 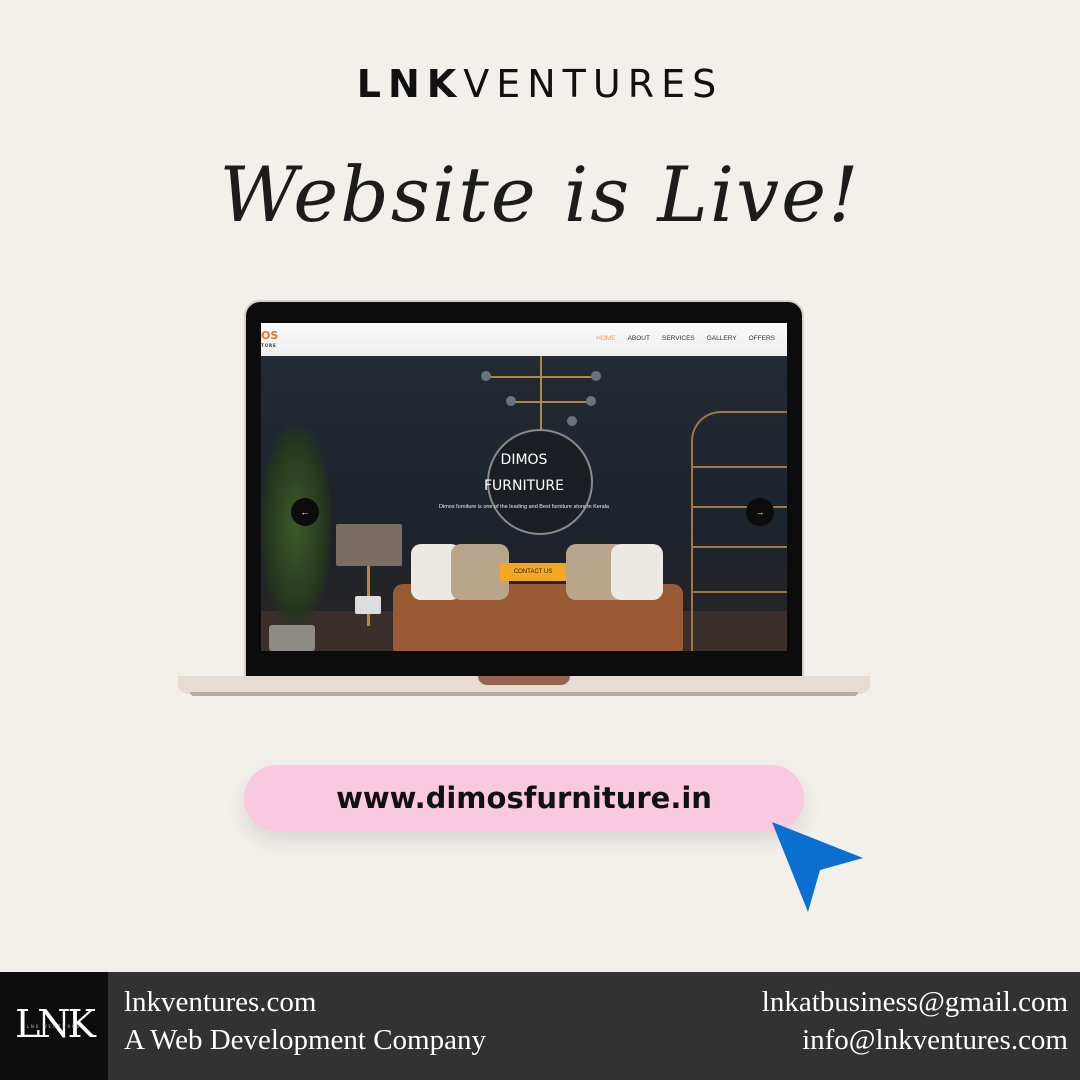 I want to click on hero-title-line2: FURNITURE, so click(x=523, y=486).